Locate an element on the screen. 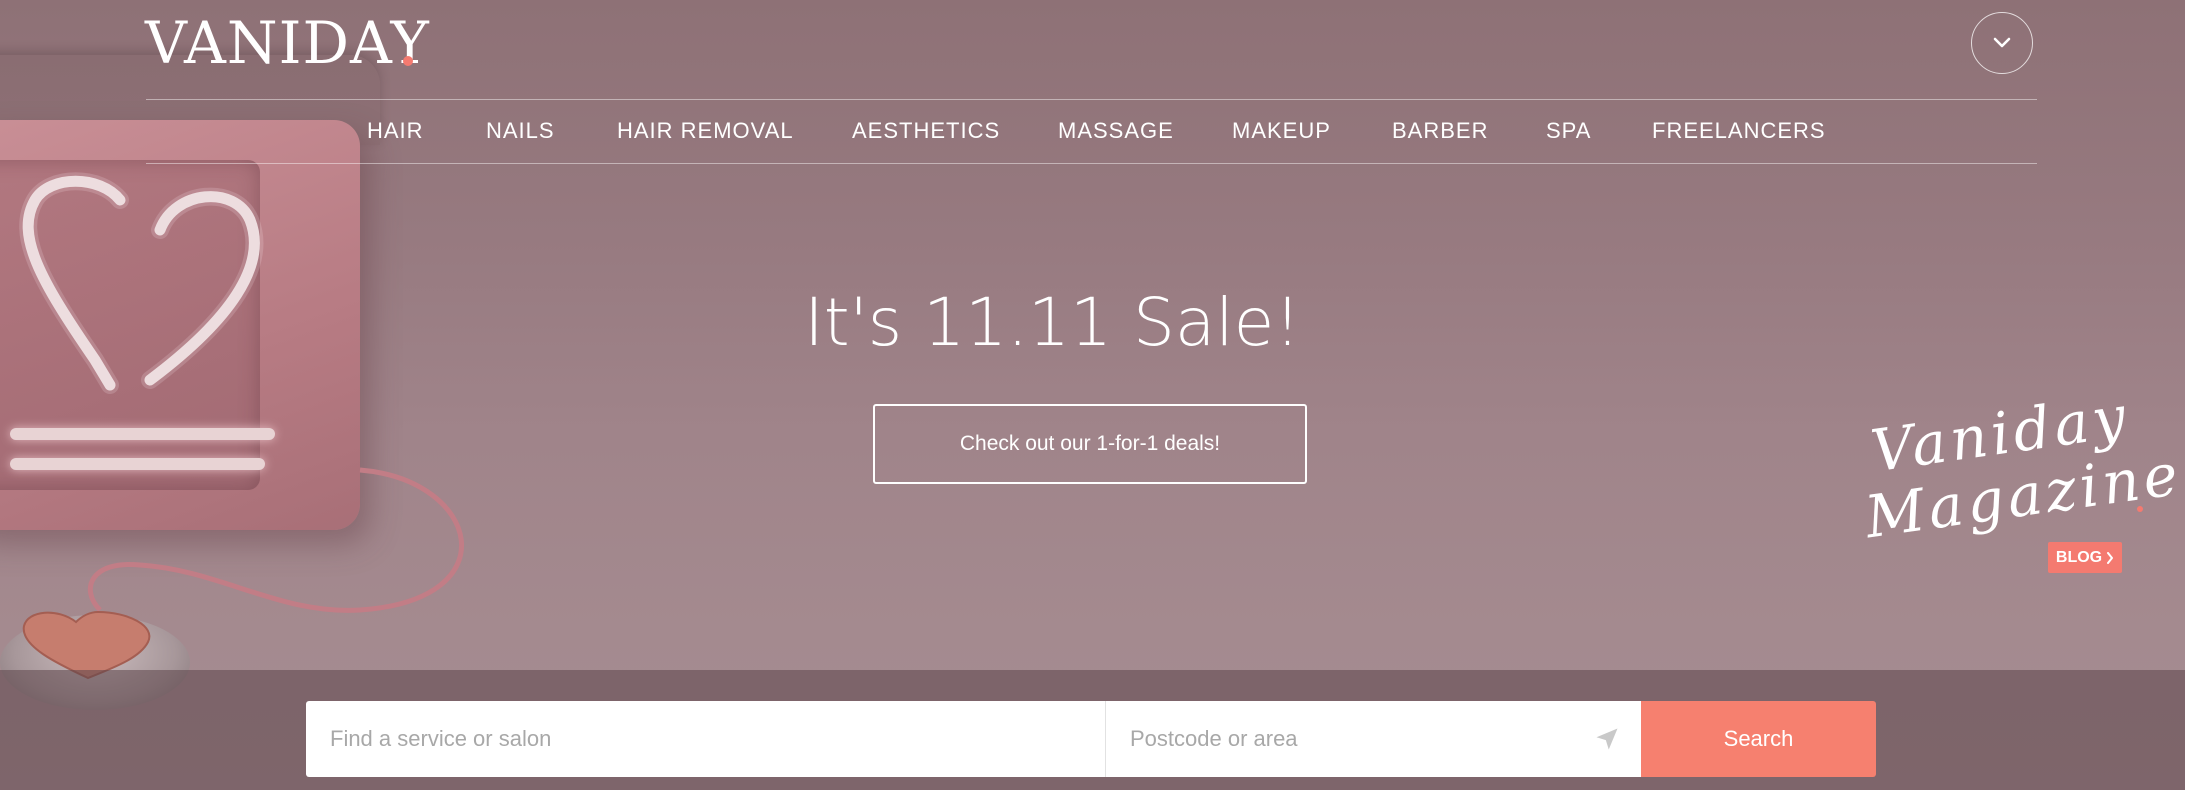 This screenshot has height=790, width=2185. blog-button: BLOG is located at coordinates (2085, 557).